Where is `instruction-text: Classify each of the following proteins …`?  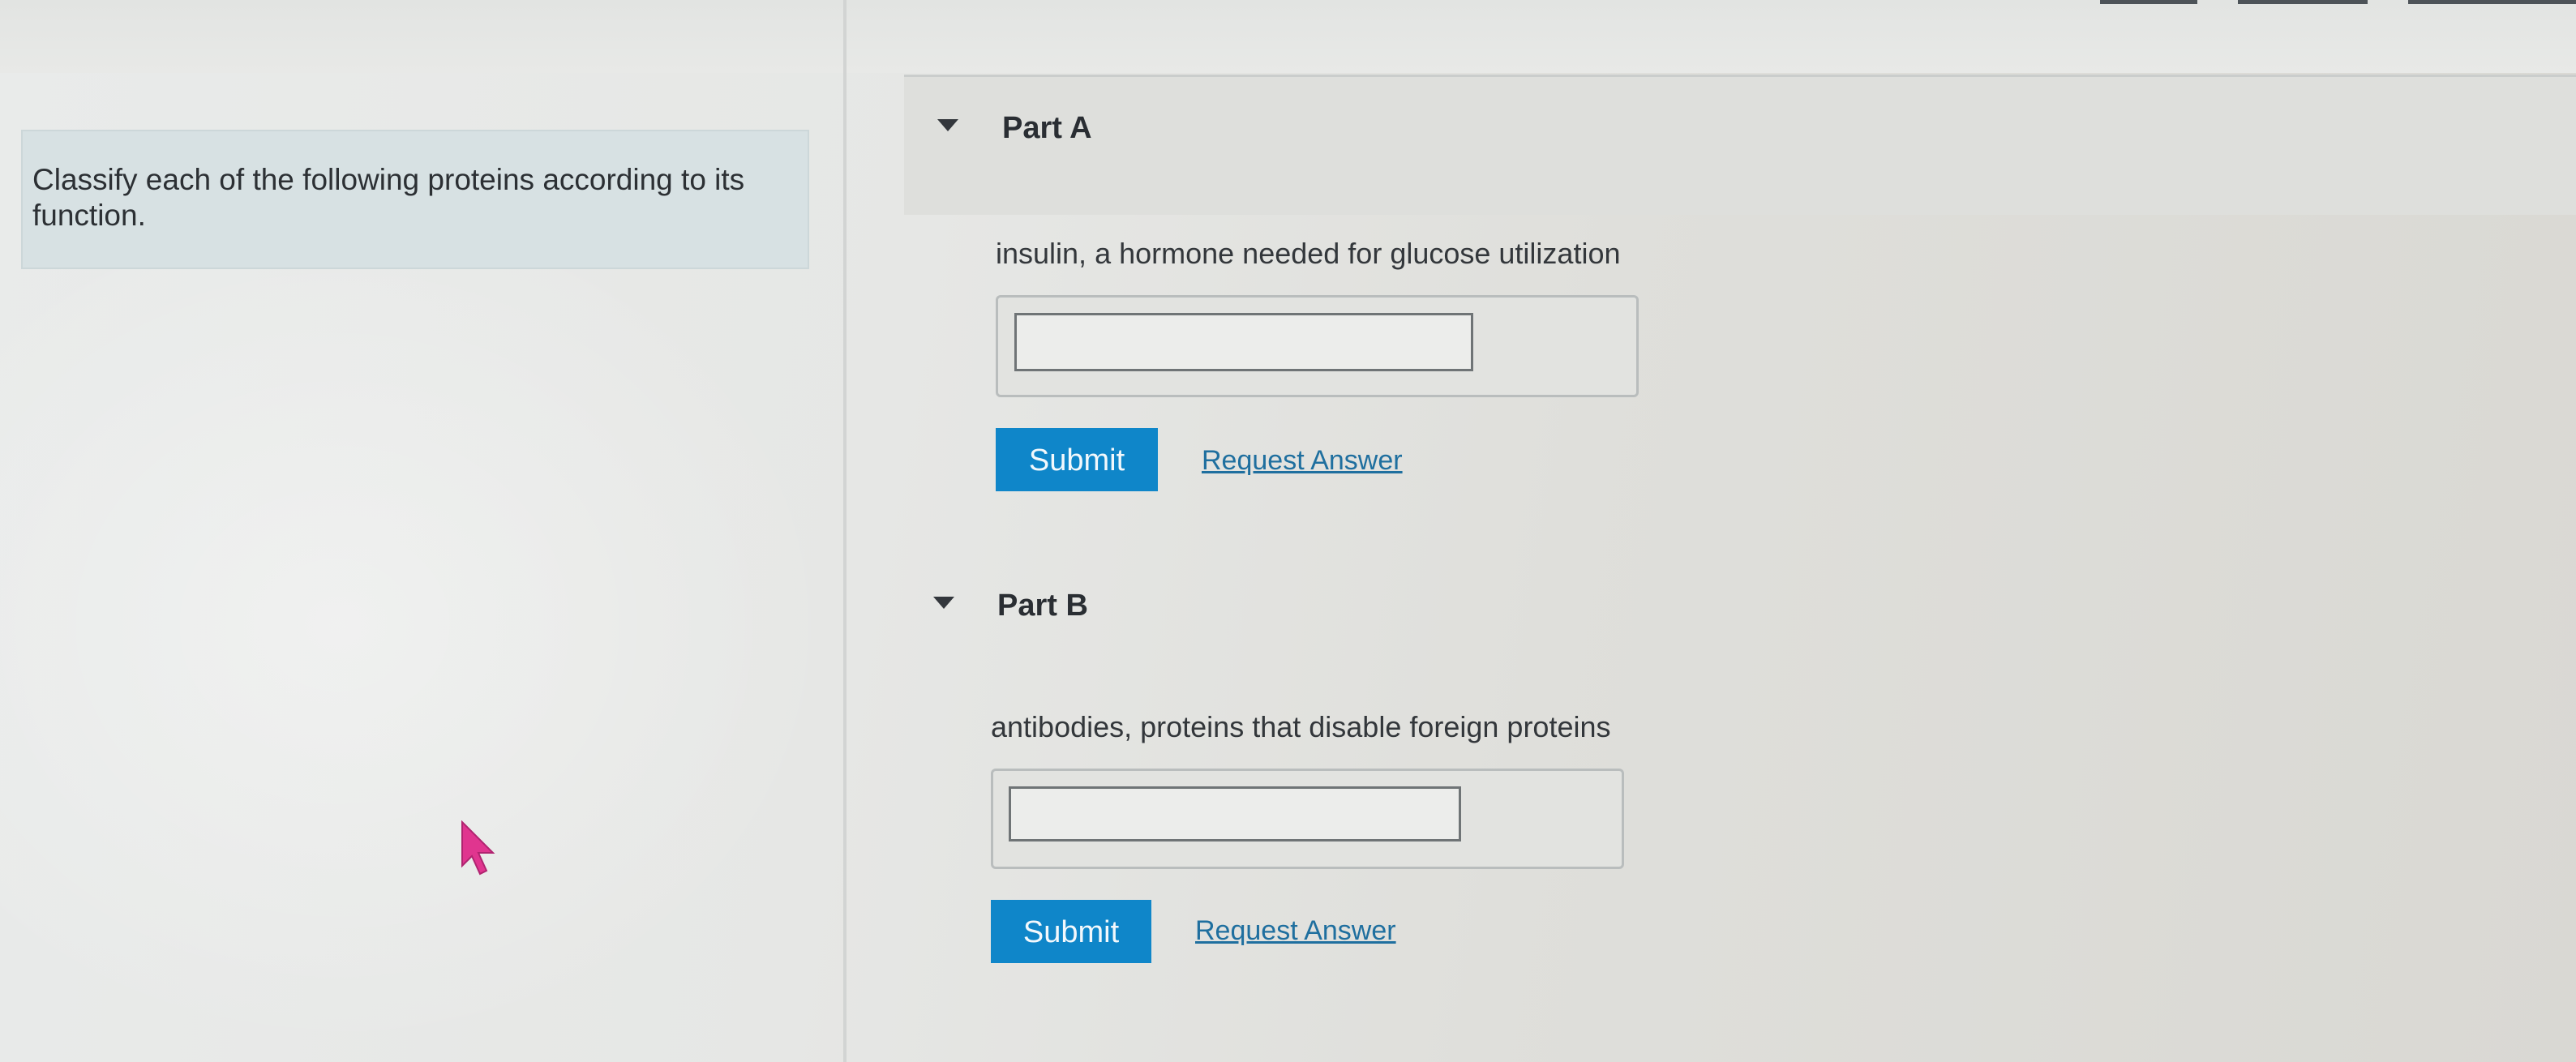
instruction-text: Classify each of the following proteins … is located at coordinates (388, 197).